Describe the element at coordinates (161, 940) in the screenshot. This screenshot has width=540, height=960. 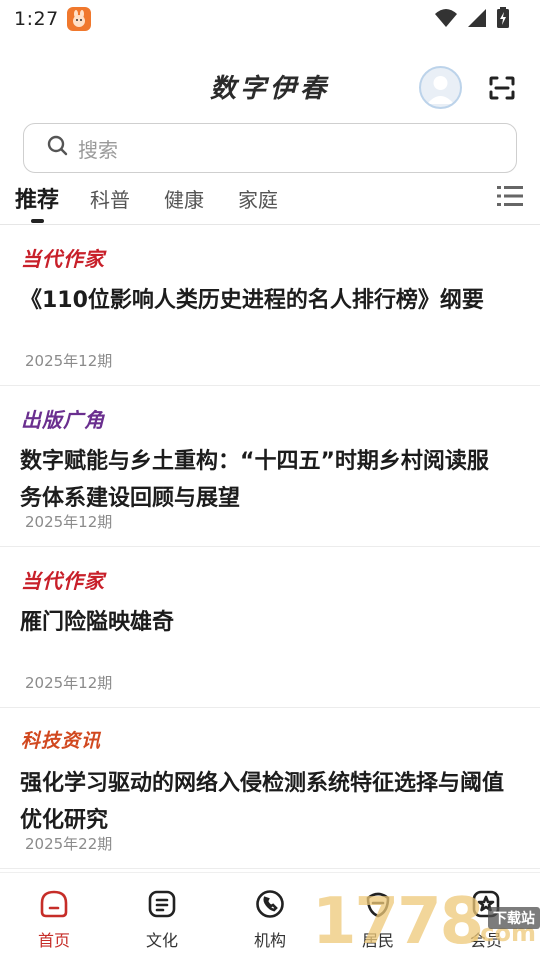
I see `nav-label: 文化` at that location.